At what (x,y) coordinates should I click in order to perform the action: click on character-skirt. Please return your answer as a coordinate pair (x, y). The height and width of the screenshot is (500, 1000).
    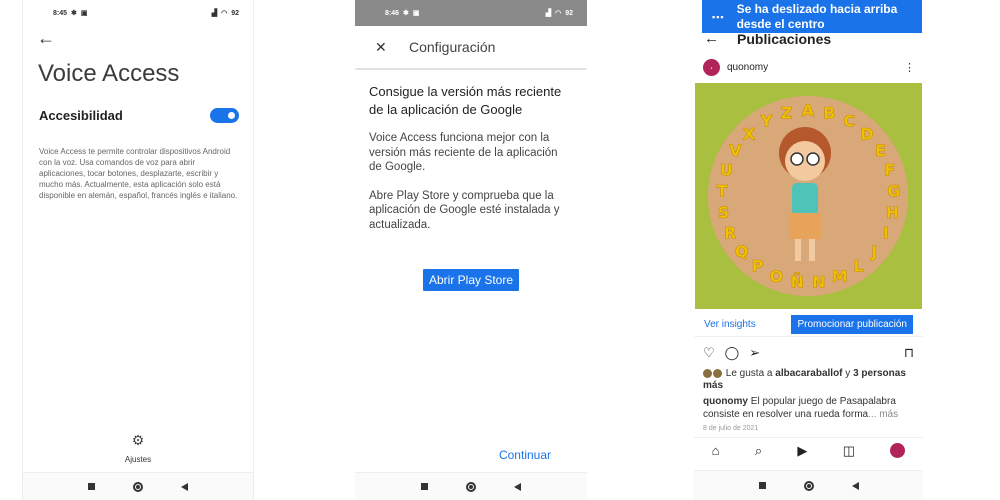
    Looking at the image, I should click on (805, 226).